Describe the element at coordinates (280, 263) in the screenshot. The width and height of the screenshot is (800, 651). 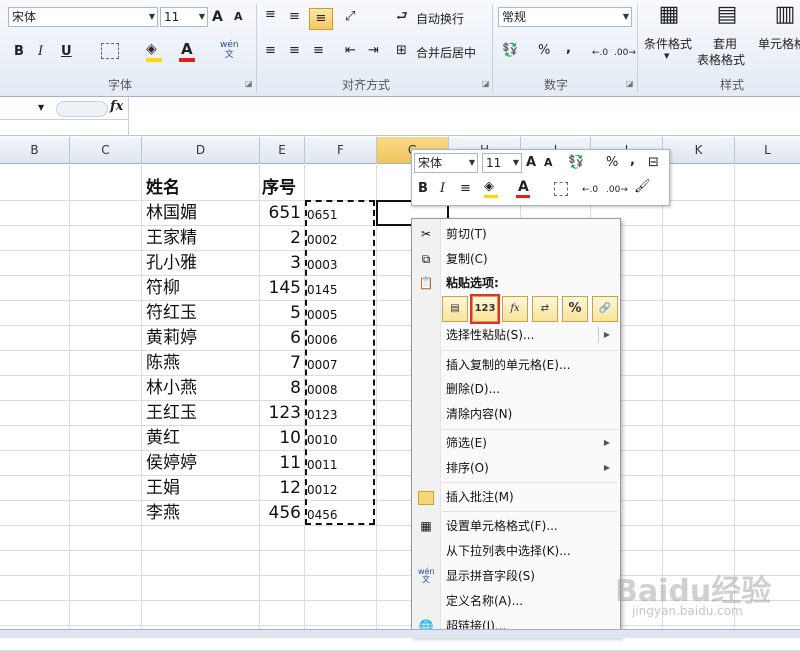
I see `number-cell: 3` at that location.